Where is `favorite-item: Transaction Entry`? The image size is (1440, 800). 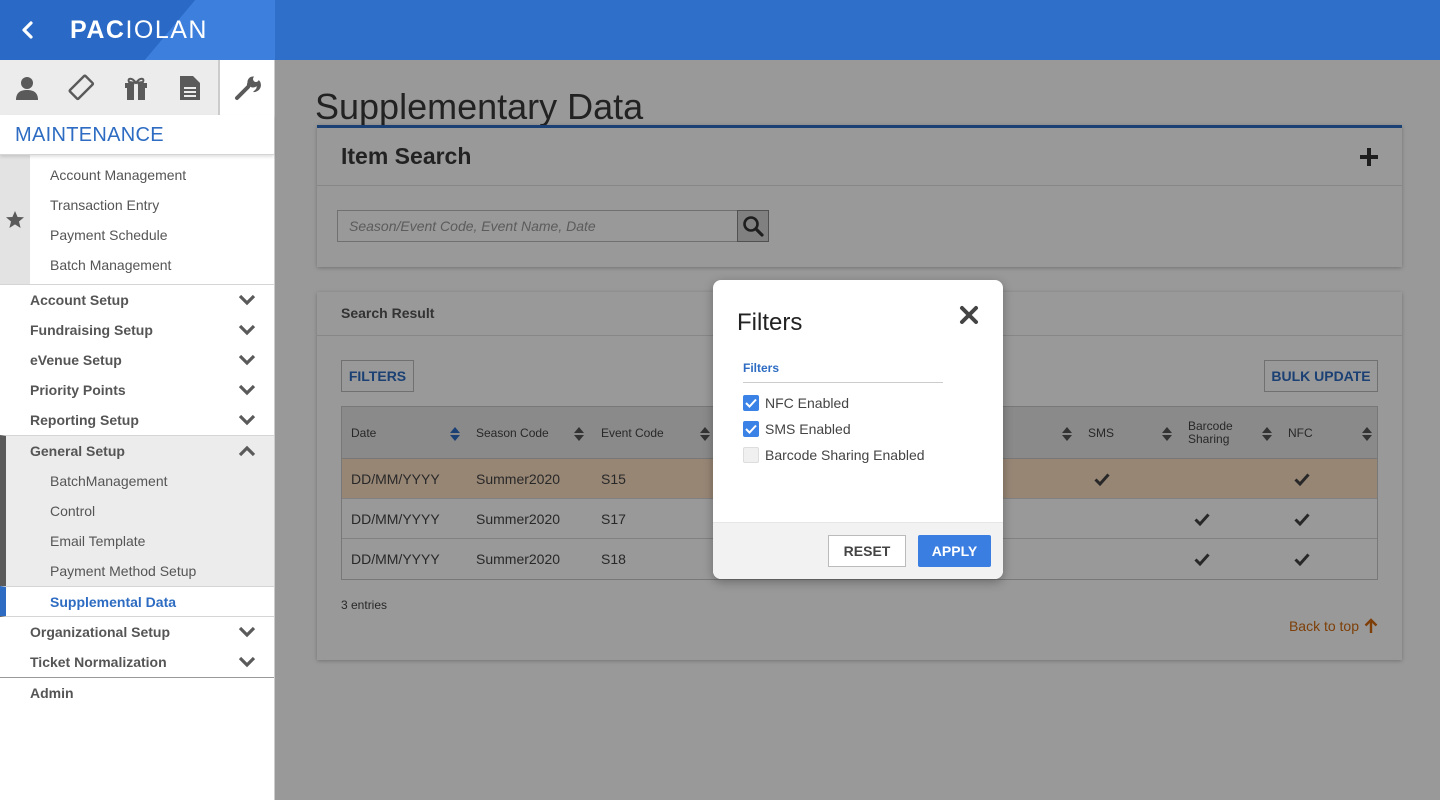
favorite-item: Transaction Entry is located at coordinates (152, 205).